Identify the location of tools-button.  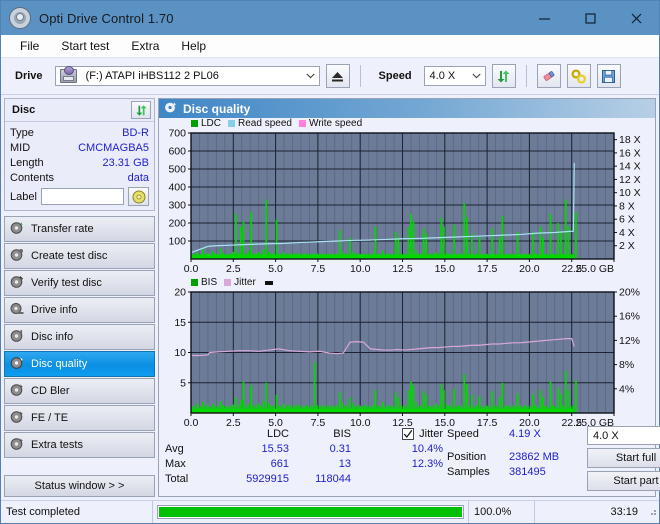
(578, 76).